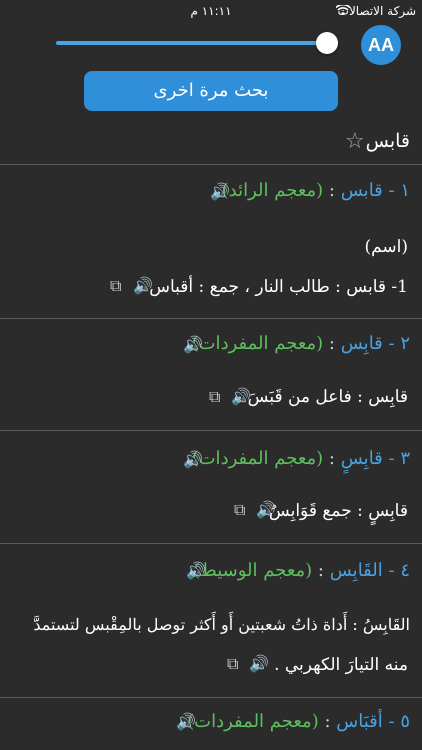 Image resolution: width=422 pixels, height=750 pixels. What do you see at coordinates (399, 570) in the screenshot?
I see `entry-number: ٤ -` at bounding box center [399, 570].